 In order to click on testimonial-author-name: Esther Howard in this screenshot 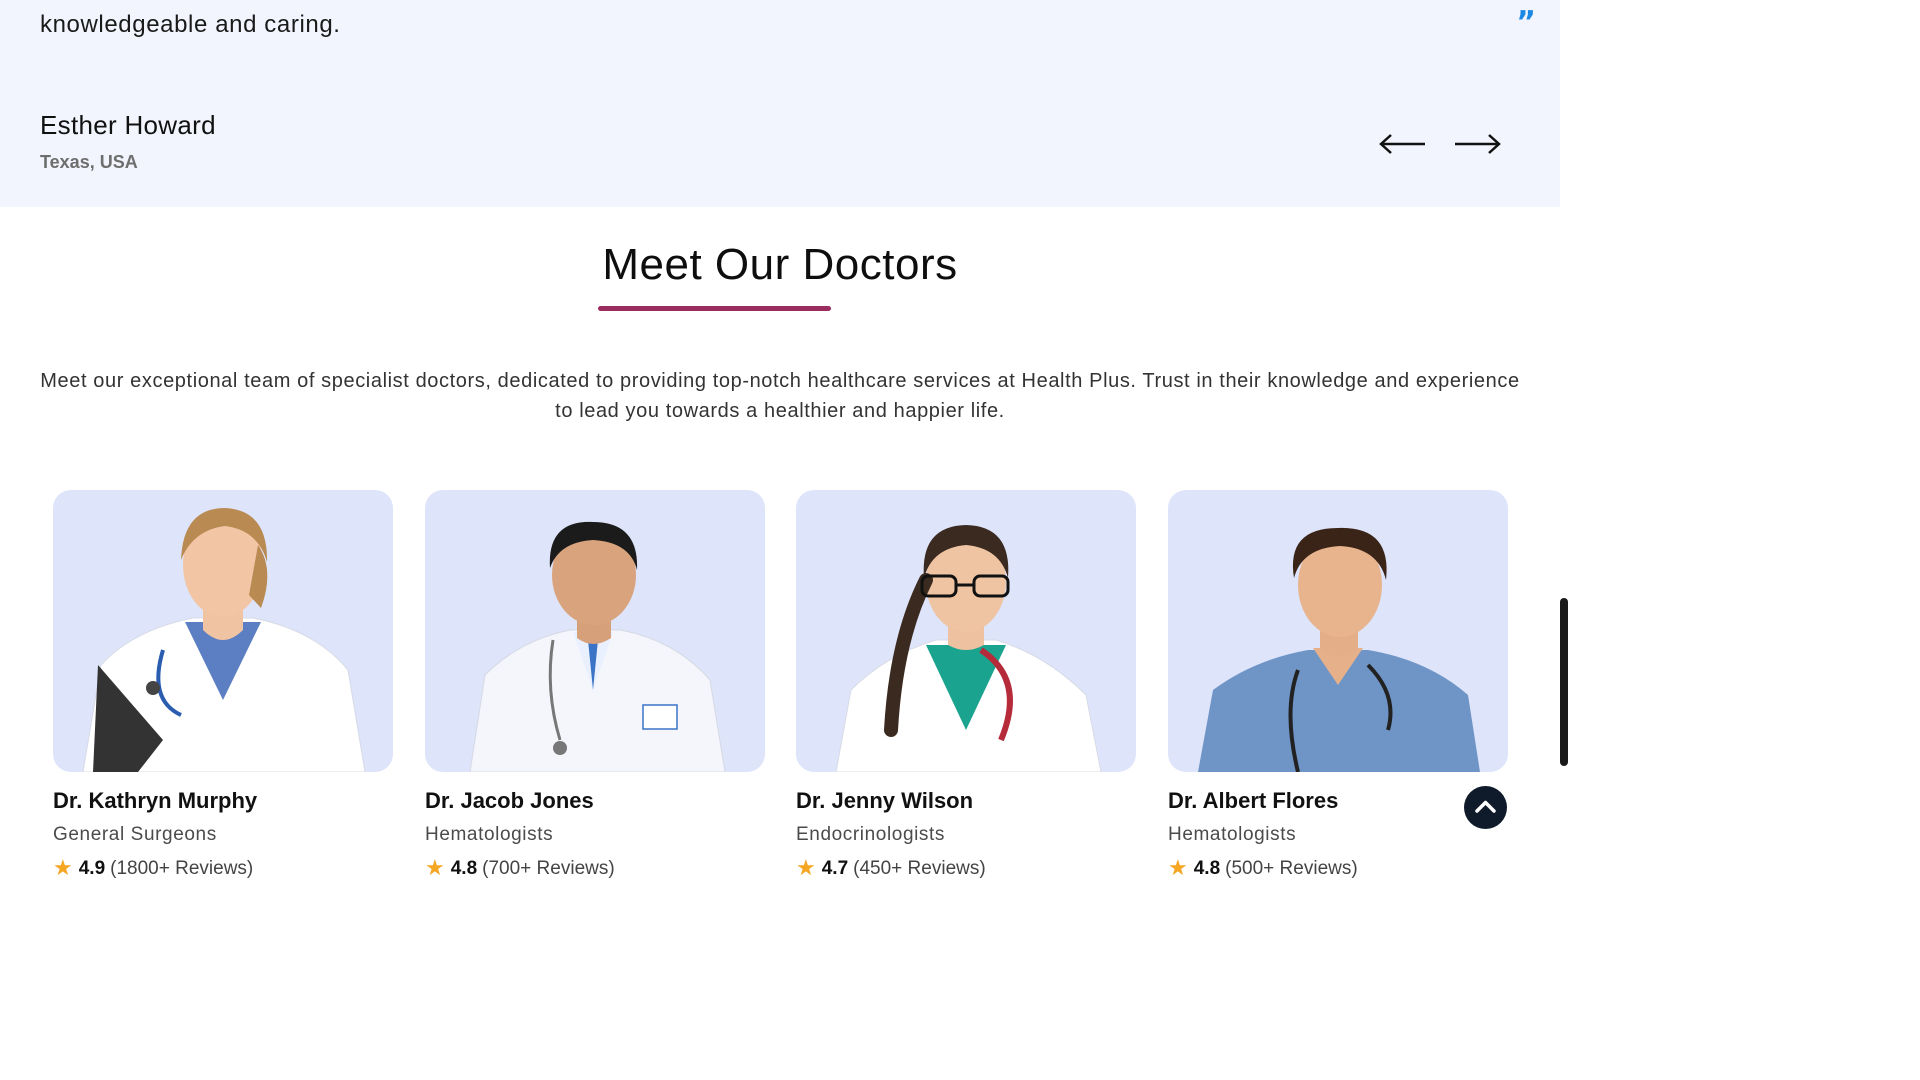, I will do `click(128, 125)`.